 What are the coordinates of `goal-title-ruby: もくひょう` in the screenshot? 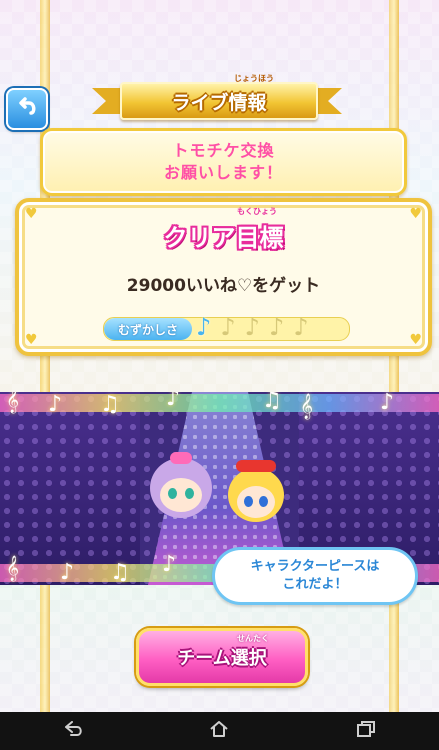 It's located at (257, 211).